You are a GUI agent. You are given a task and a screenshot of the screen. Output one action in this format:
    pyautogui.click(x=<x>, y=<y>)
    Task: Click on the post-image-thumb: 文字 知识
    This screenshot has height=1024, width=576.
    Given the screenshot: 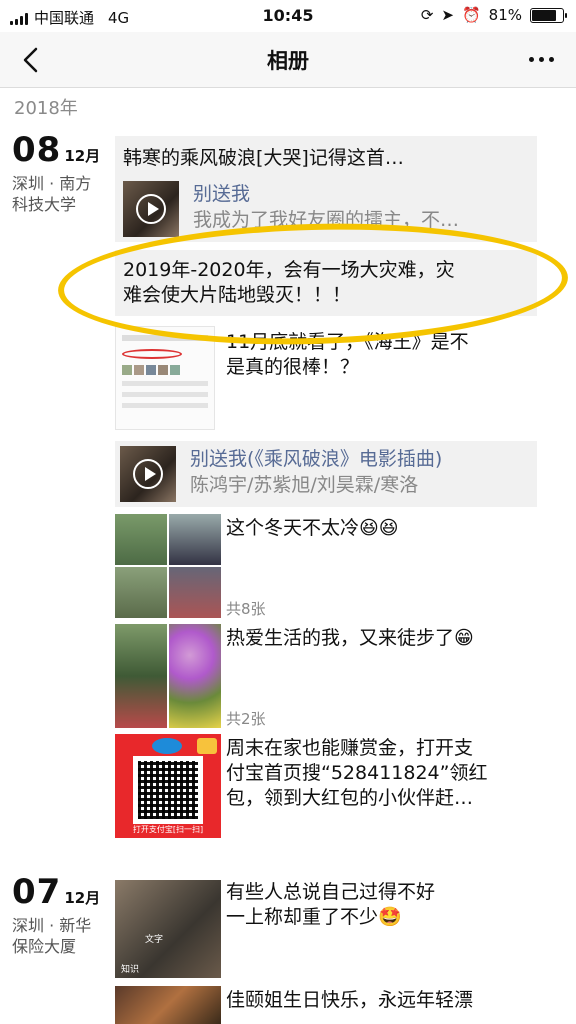 What is the action you would take?
    pyautogui.click(x=168, y=929)
    